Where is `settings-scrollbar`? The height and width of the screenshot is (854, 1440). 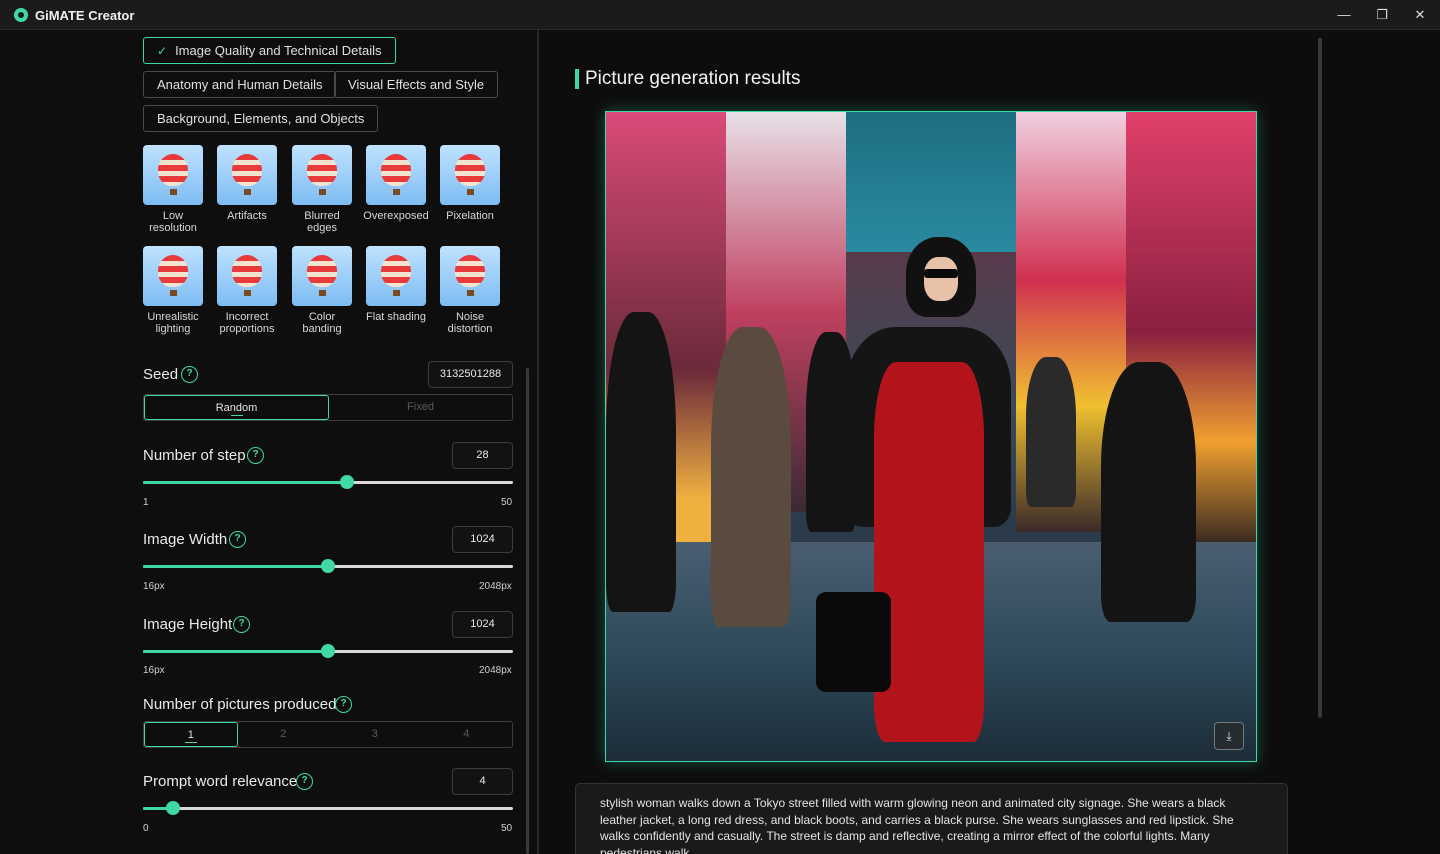 settings-scrollbar is located at coordinates (527, 611).